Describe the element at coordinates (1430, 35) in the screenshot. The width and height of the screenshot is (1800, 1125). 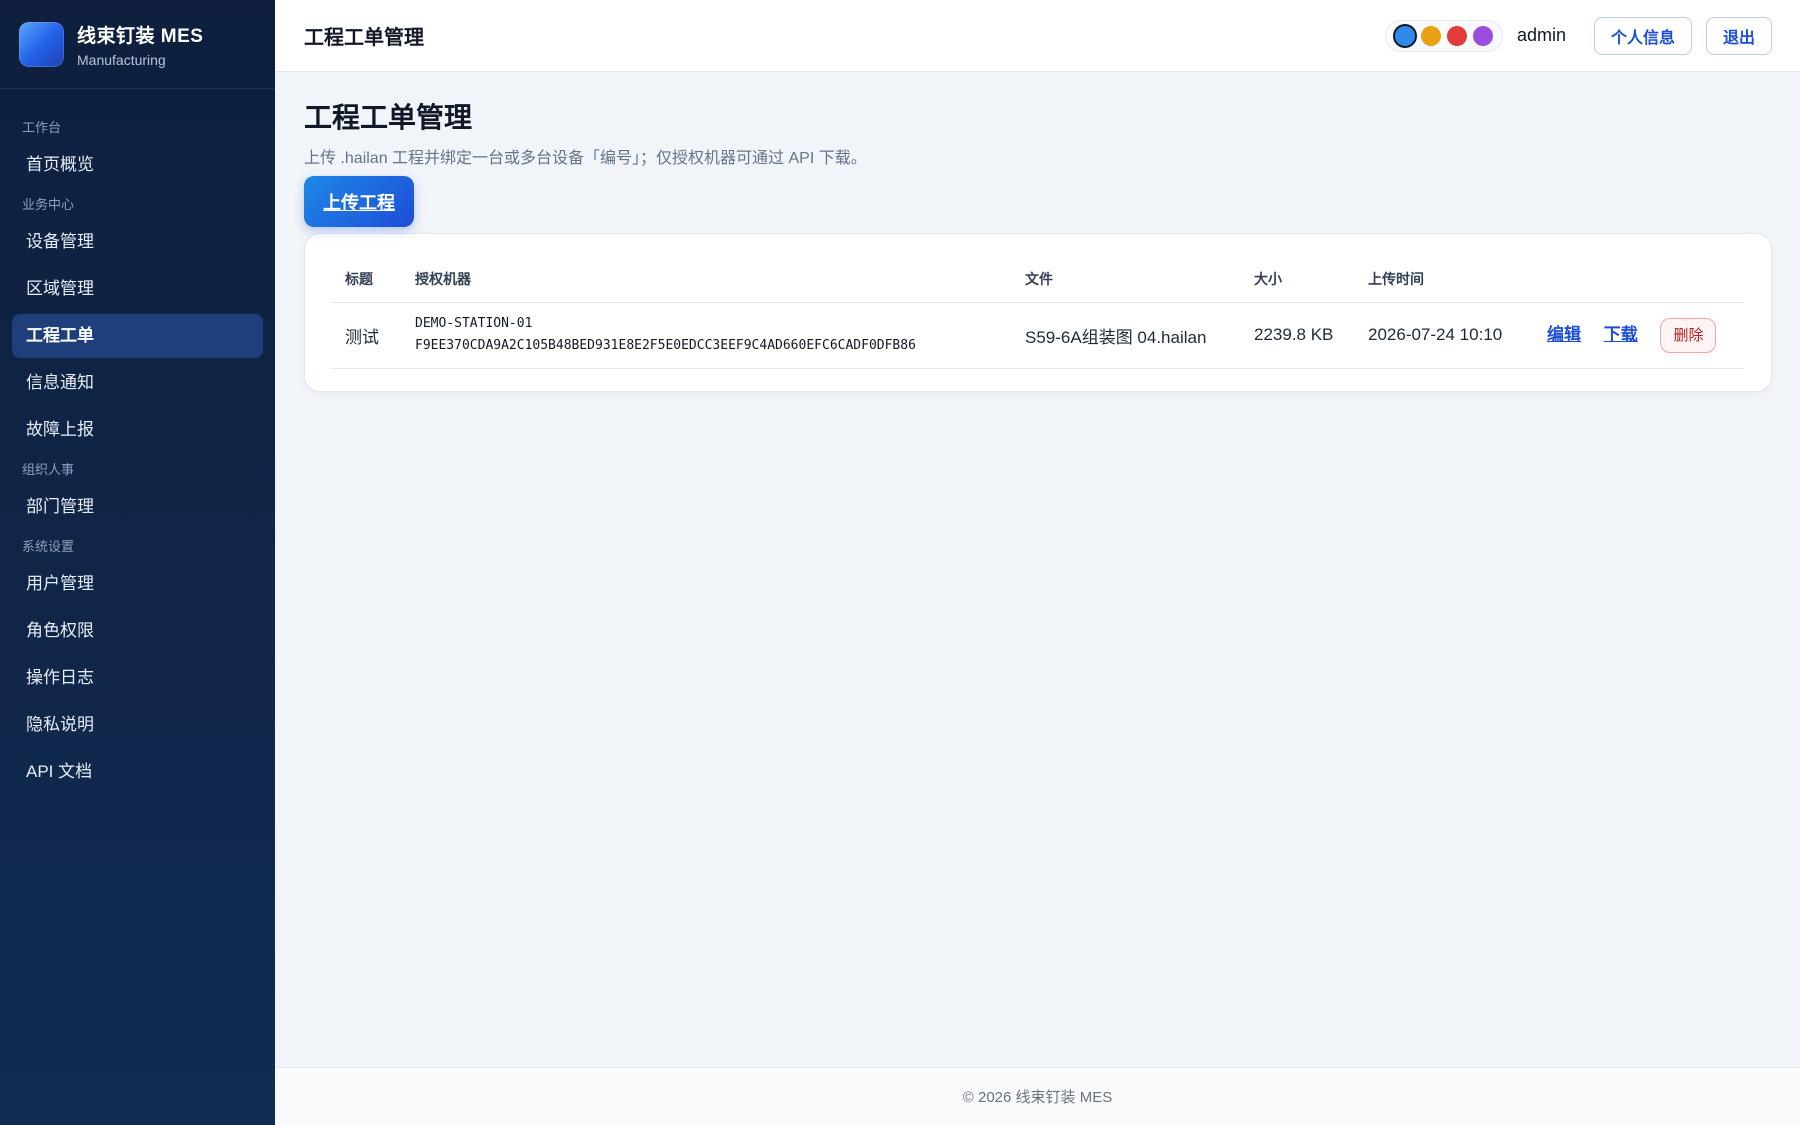
I see `theme-swatch-amber` at that location.